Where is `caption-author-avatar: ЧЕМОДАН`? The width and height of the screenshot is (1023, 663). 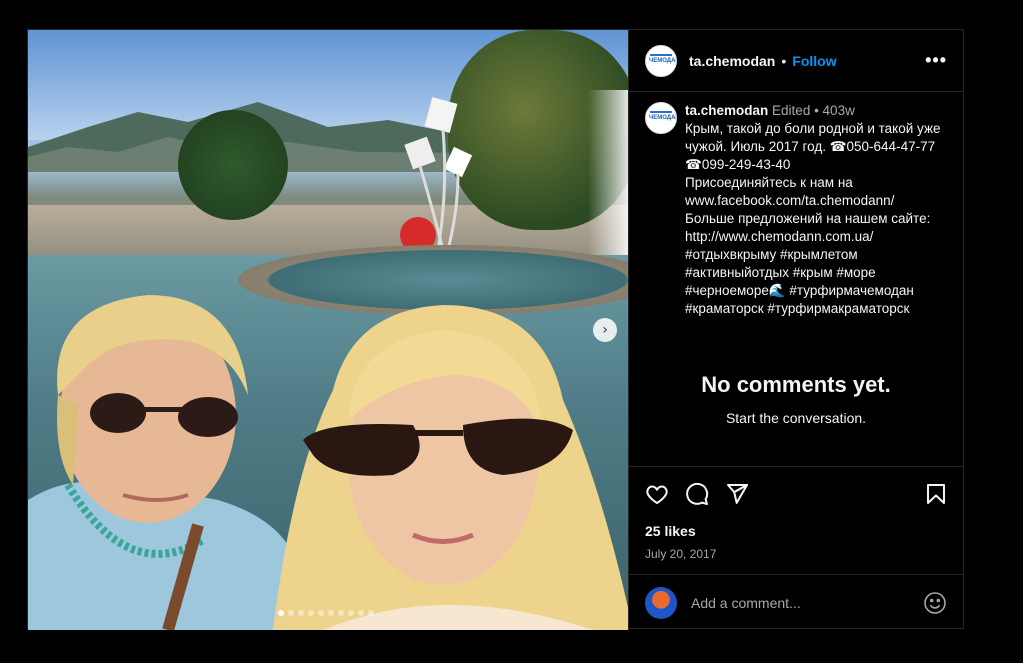
caption-author-avatar: ЧЕМОДАН is located at coordinates (661, 118).